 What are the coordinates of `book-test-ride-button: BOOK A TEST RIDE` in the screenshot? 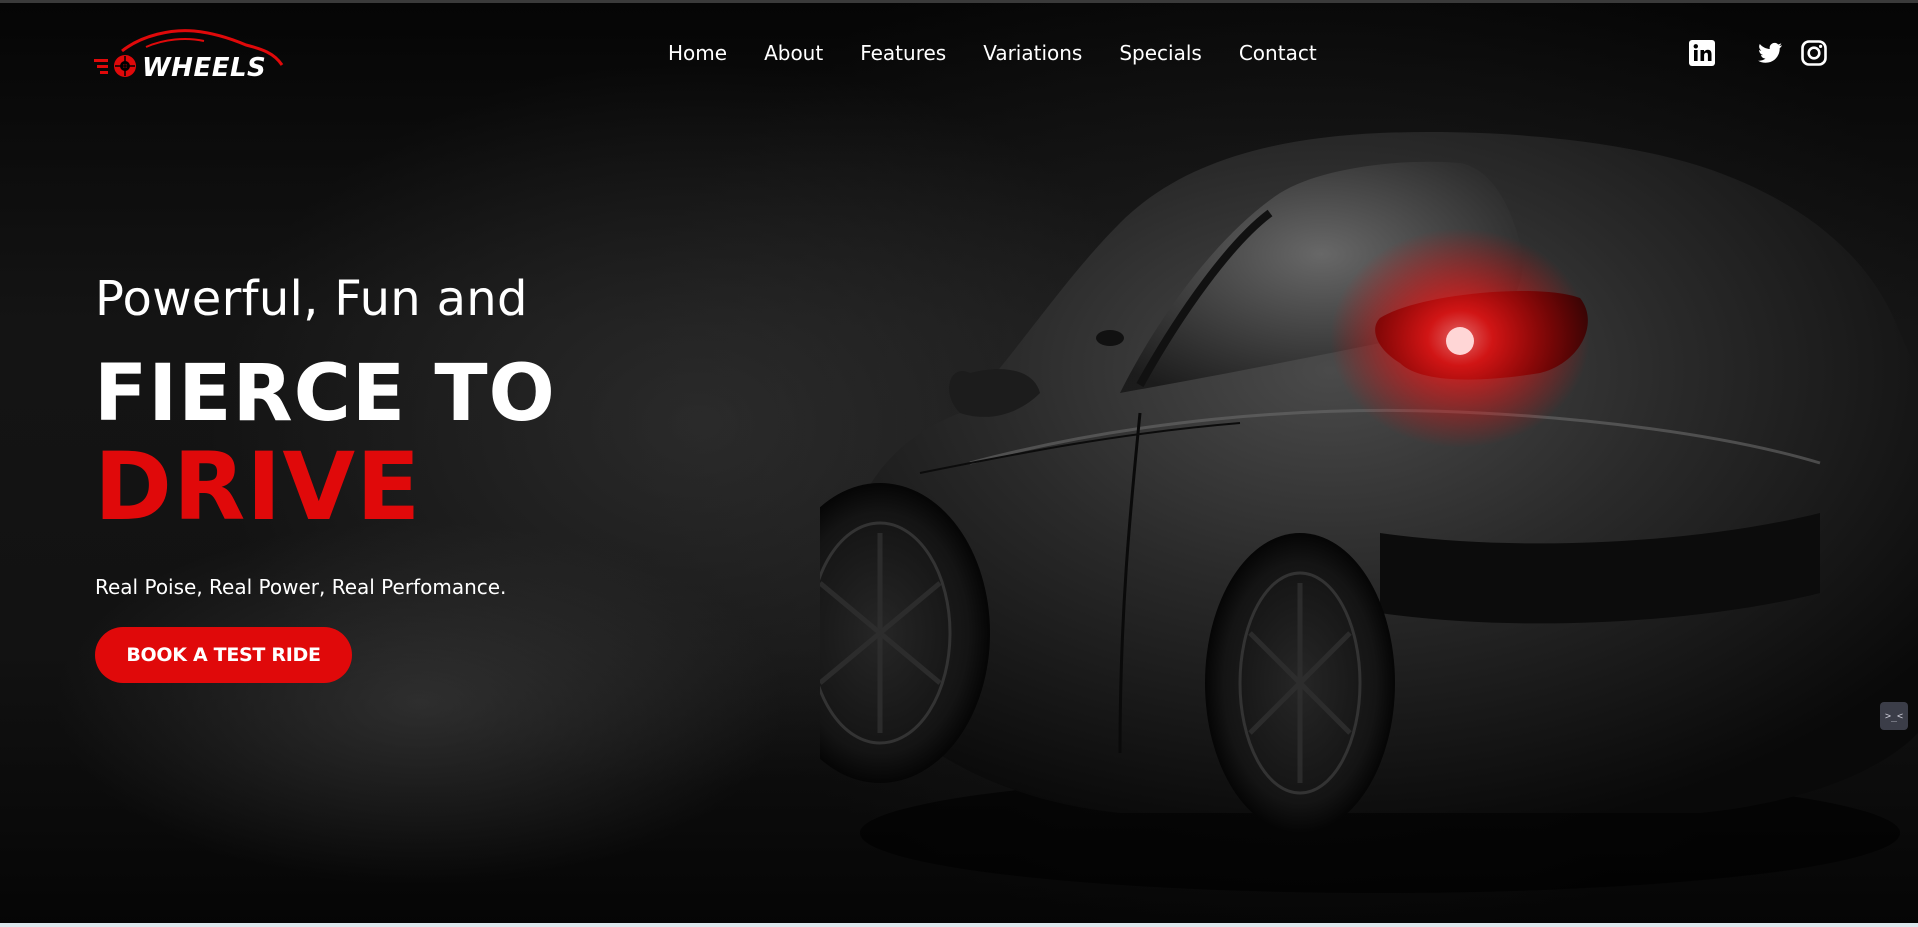 It's located at (223, 655).